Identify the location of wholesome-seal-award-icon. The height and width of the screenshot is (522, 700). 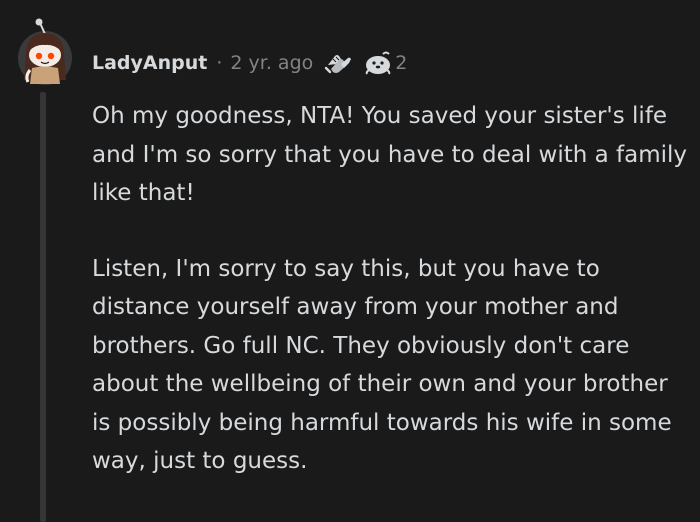
(378, 63).